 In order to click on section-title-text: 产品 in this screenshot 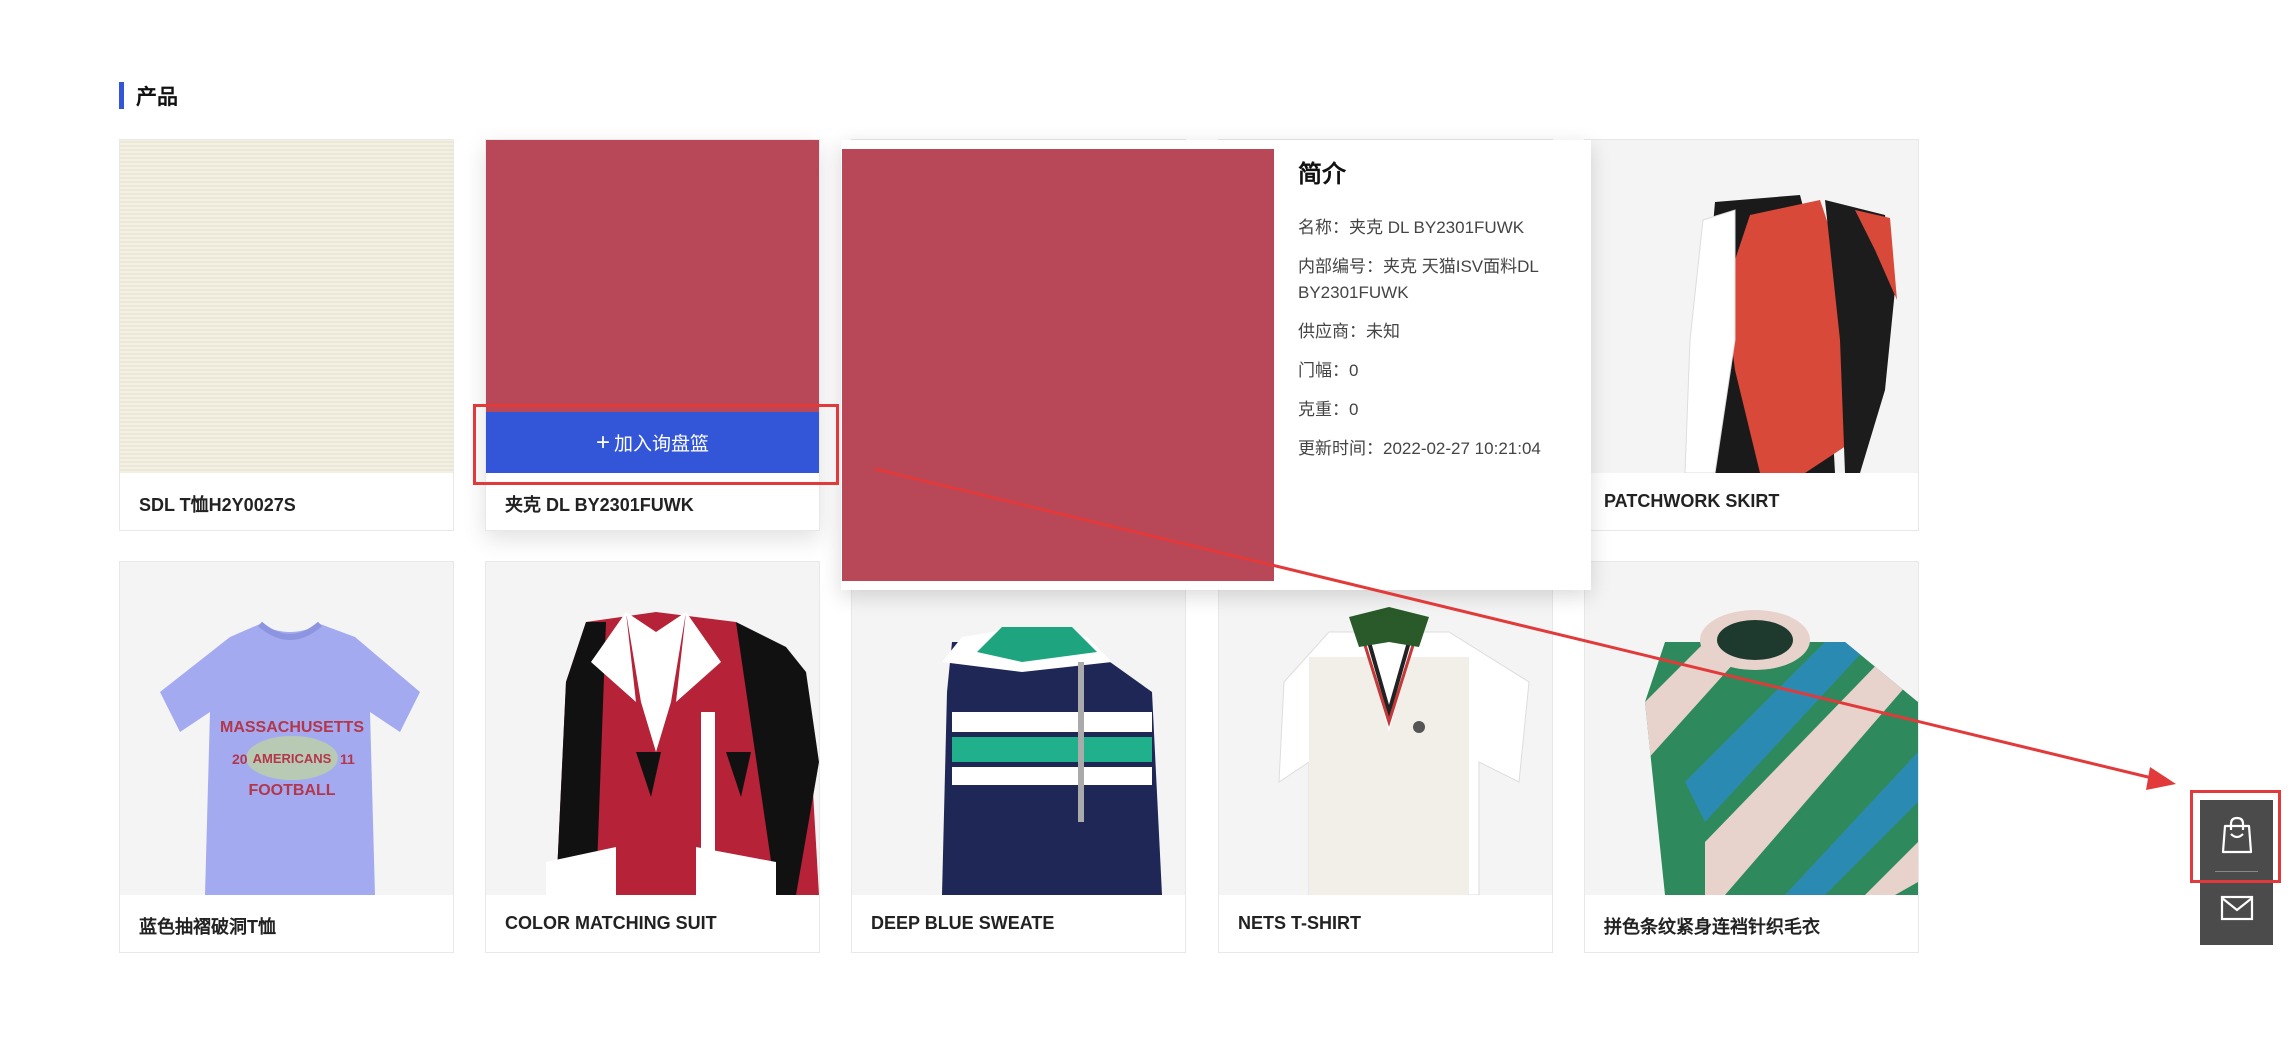, I will do `click(157, 97)`.